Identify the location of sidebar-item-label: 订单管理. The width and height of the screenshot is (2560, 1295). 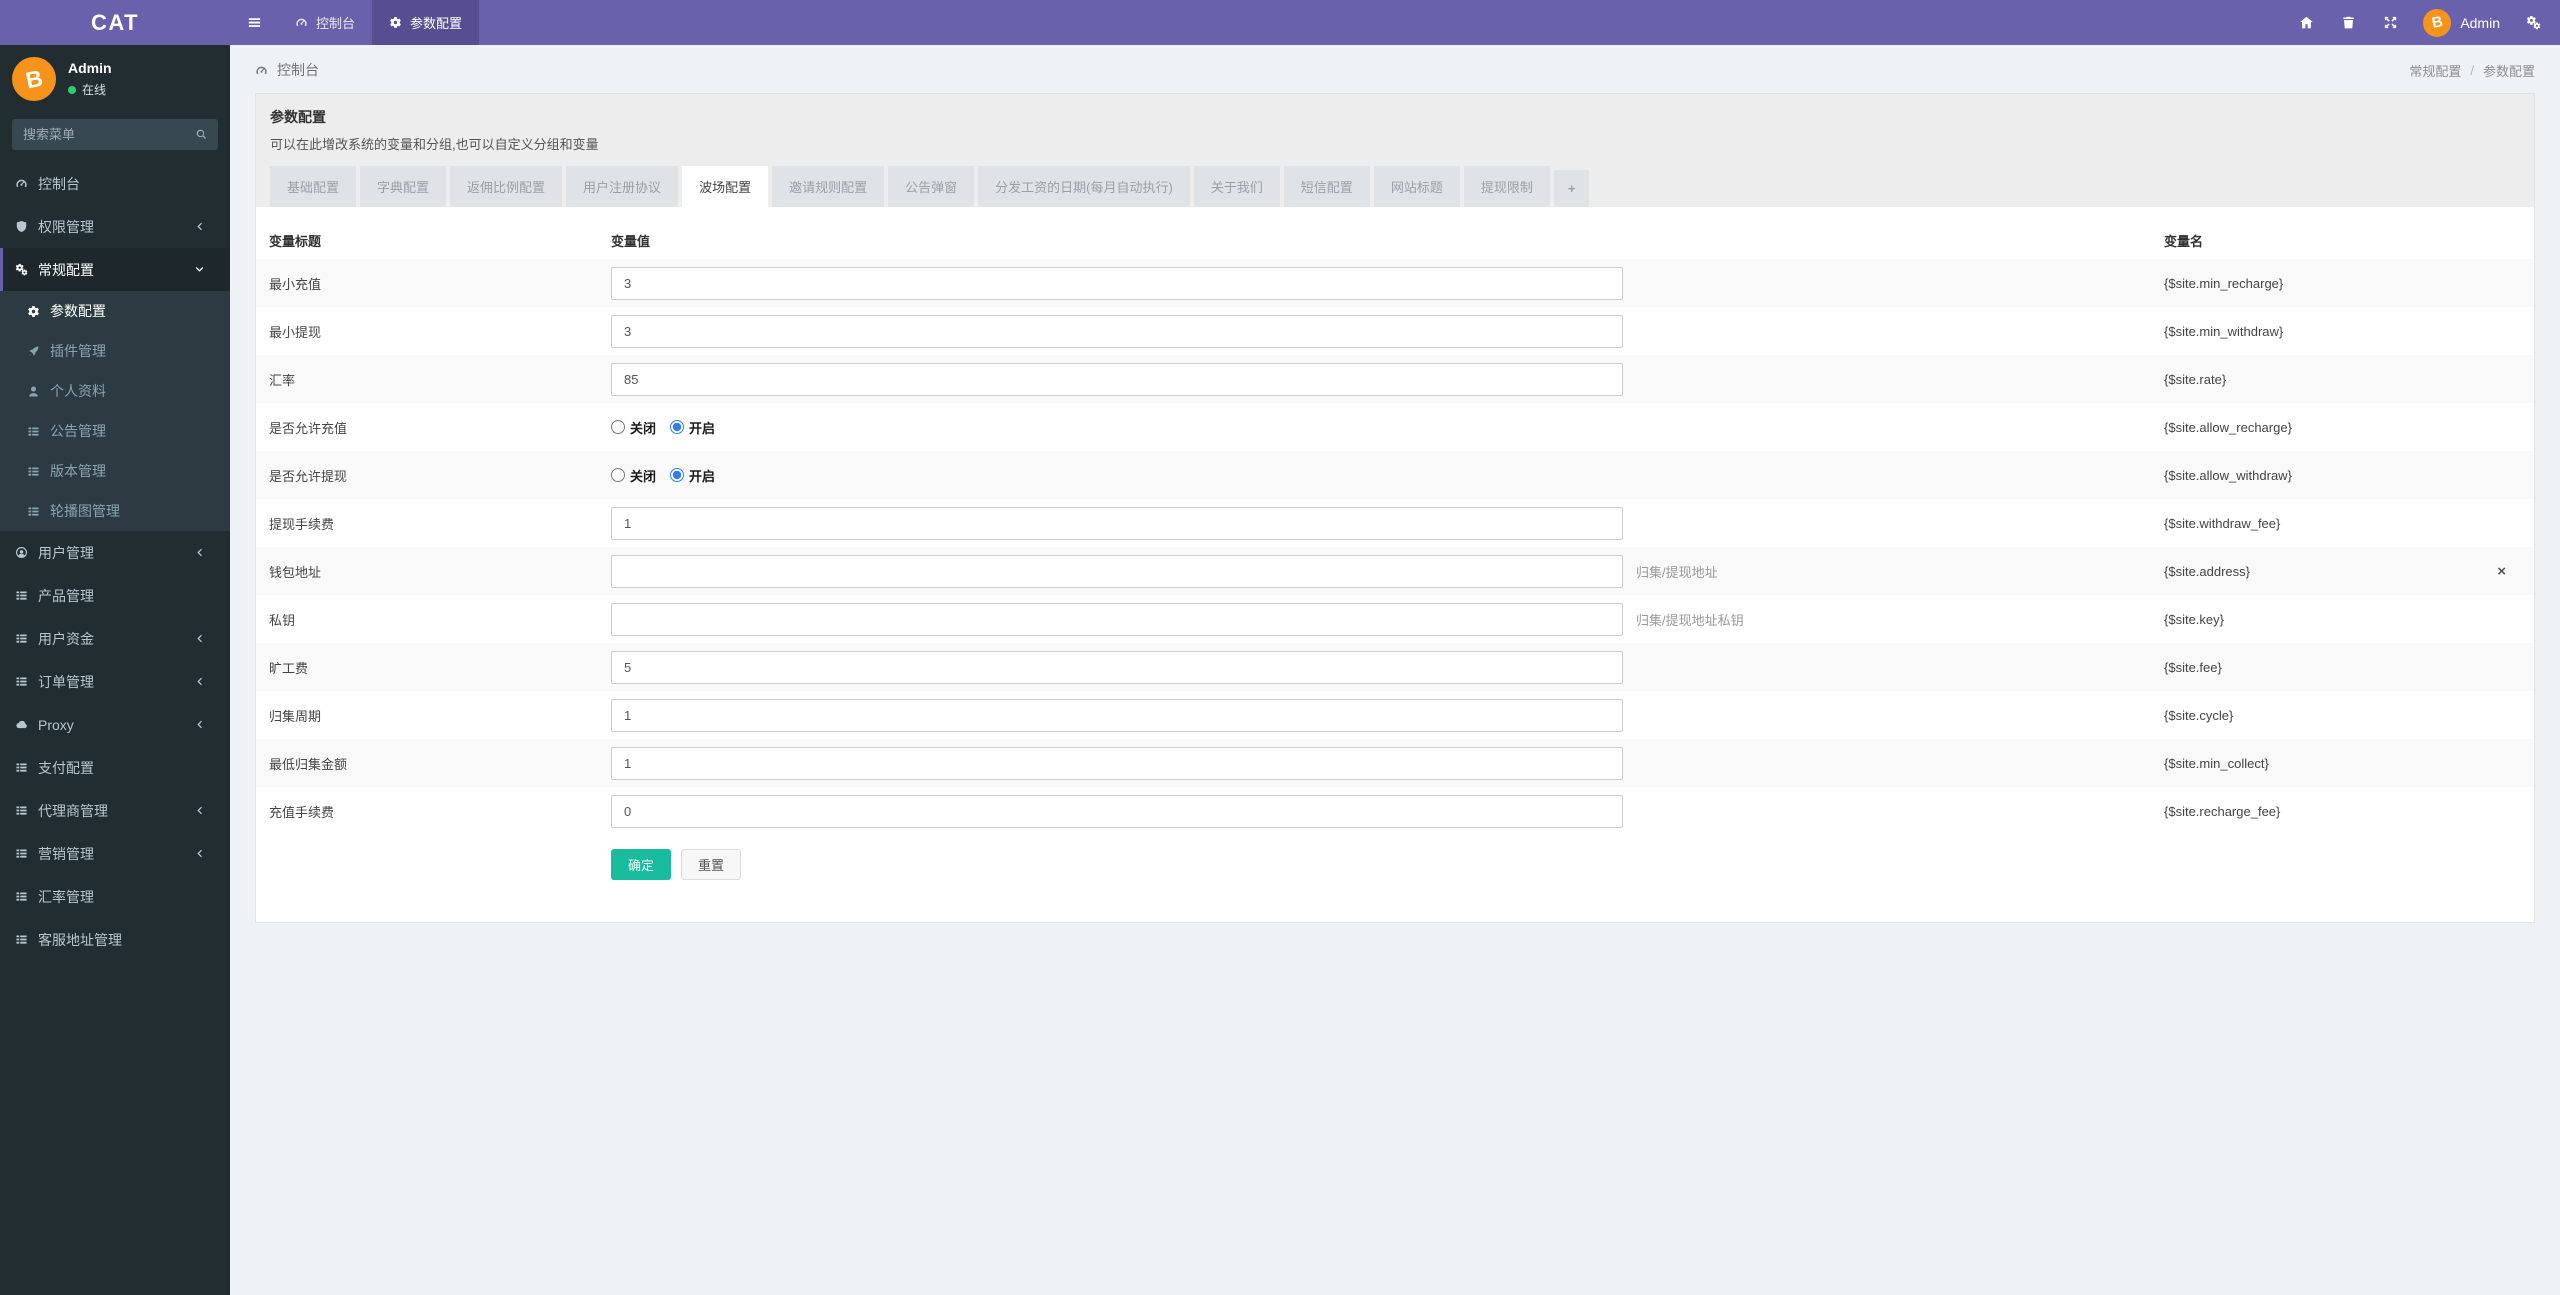
(66, 681).